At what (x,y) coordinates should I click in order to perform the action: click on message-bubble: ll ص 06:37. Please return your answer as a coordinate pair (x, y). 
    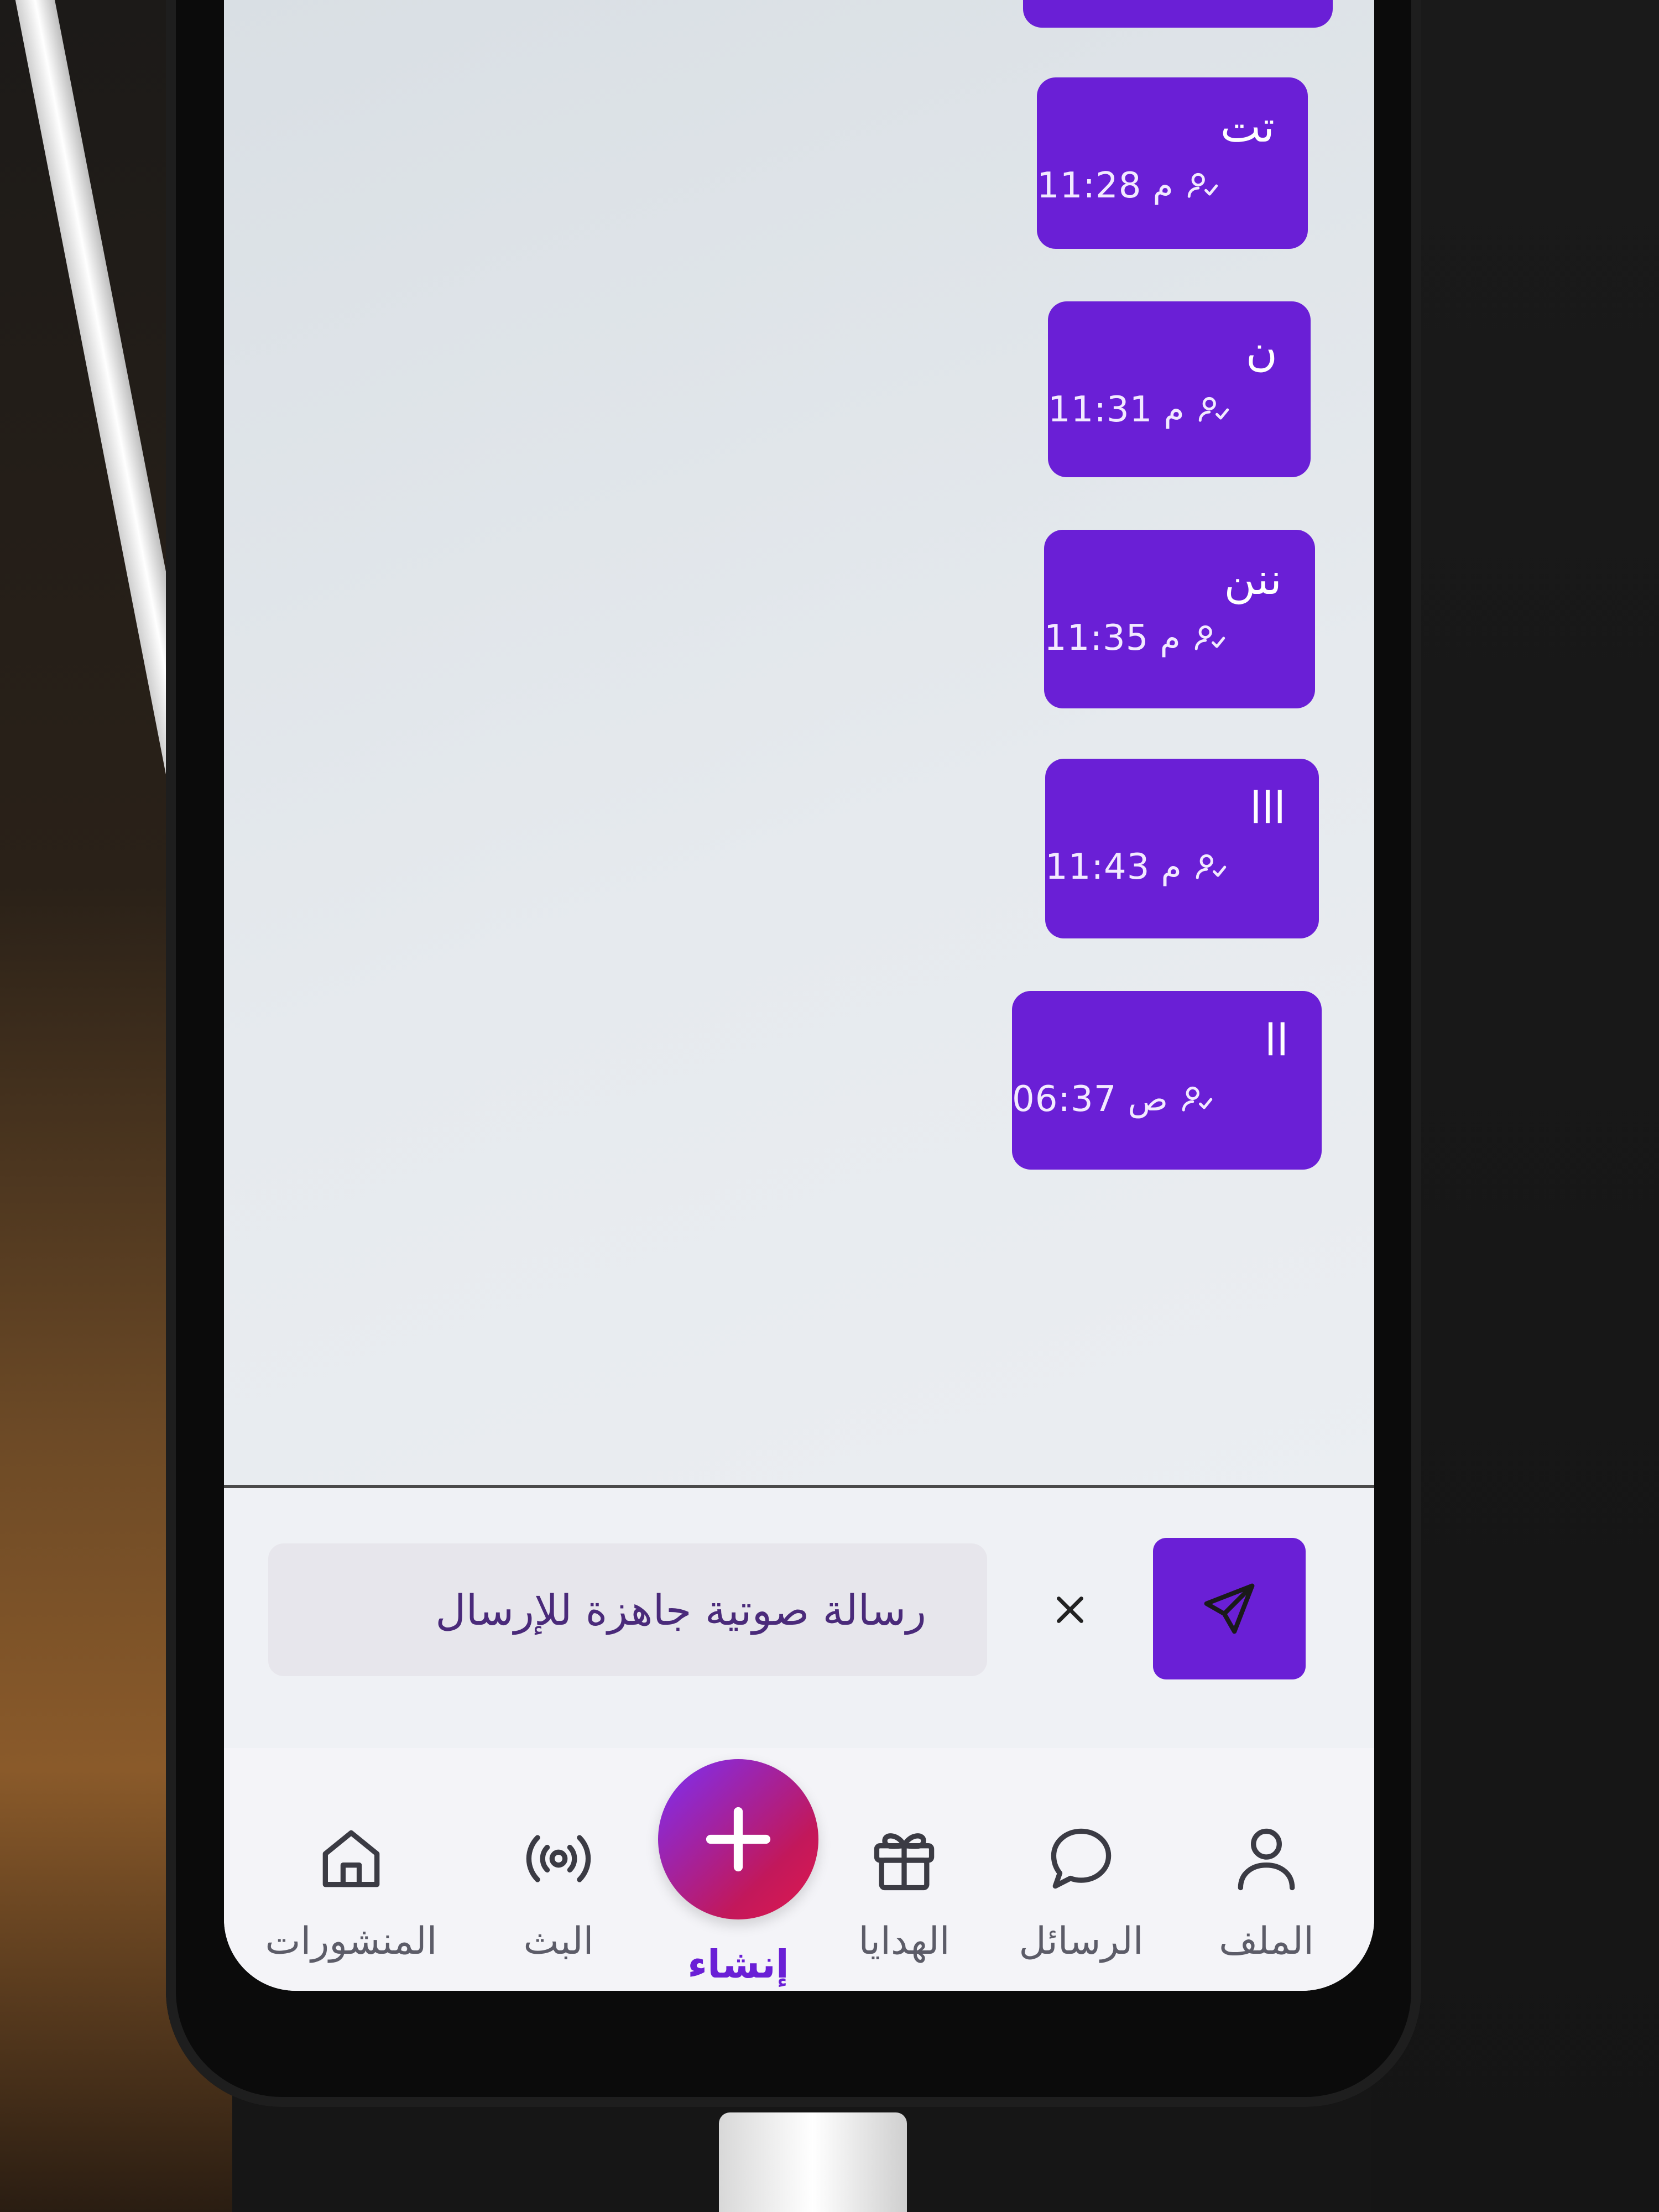
    Looking at the image, I should click on (1167, 1080).